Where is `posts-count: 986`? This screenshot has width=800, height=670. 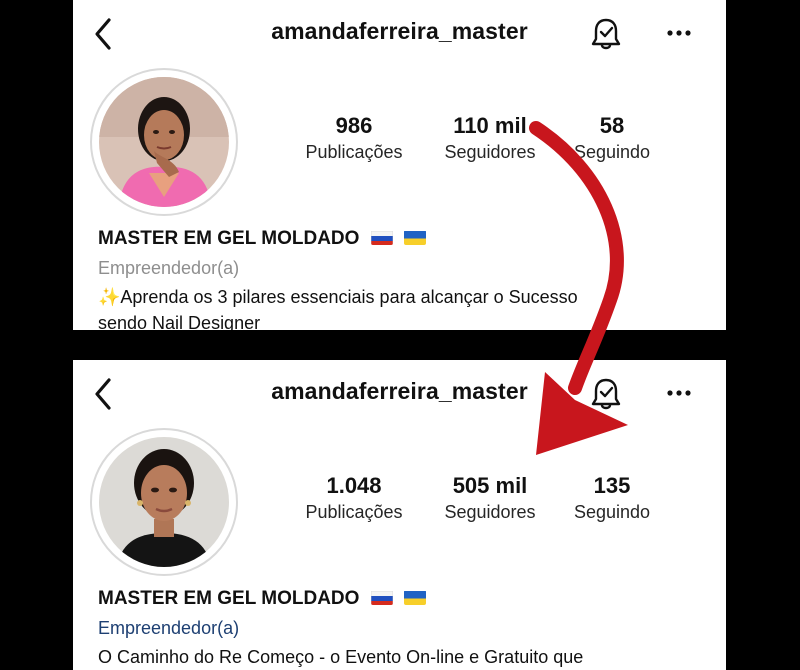 posts-count: 986 is located at coordinates (354, 125).